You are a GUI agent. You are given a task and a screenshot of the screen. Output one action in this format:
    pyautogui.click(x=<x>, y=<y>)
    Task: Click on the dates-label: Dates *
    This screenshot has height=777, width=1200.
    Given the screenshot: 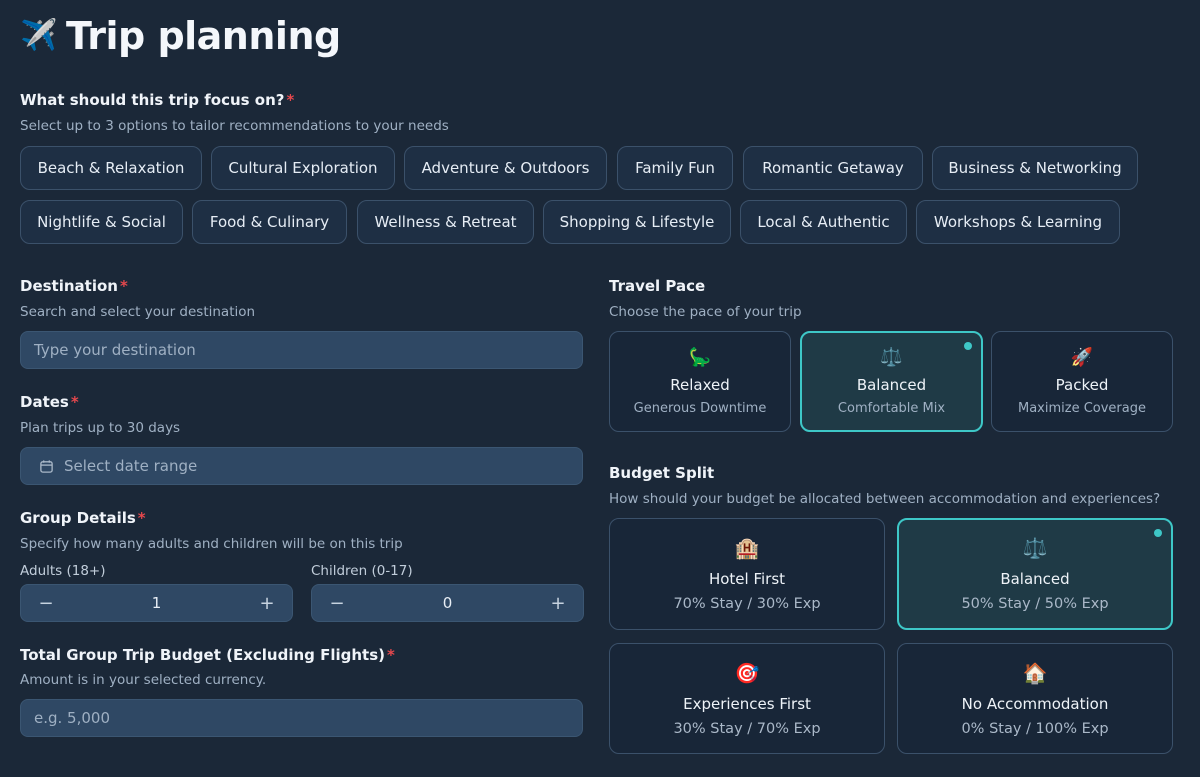 What is the action you would take?
    pyautogui.click(x=49, y=402)
    